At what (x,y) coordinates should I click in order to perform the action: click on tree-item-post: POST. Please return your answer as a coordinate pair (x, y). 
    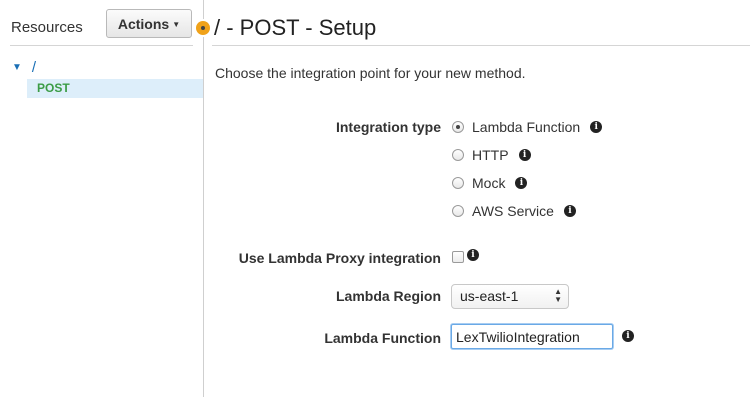
    Looking at the image, I should click on (115, 88).